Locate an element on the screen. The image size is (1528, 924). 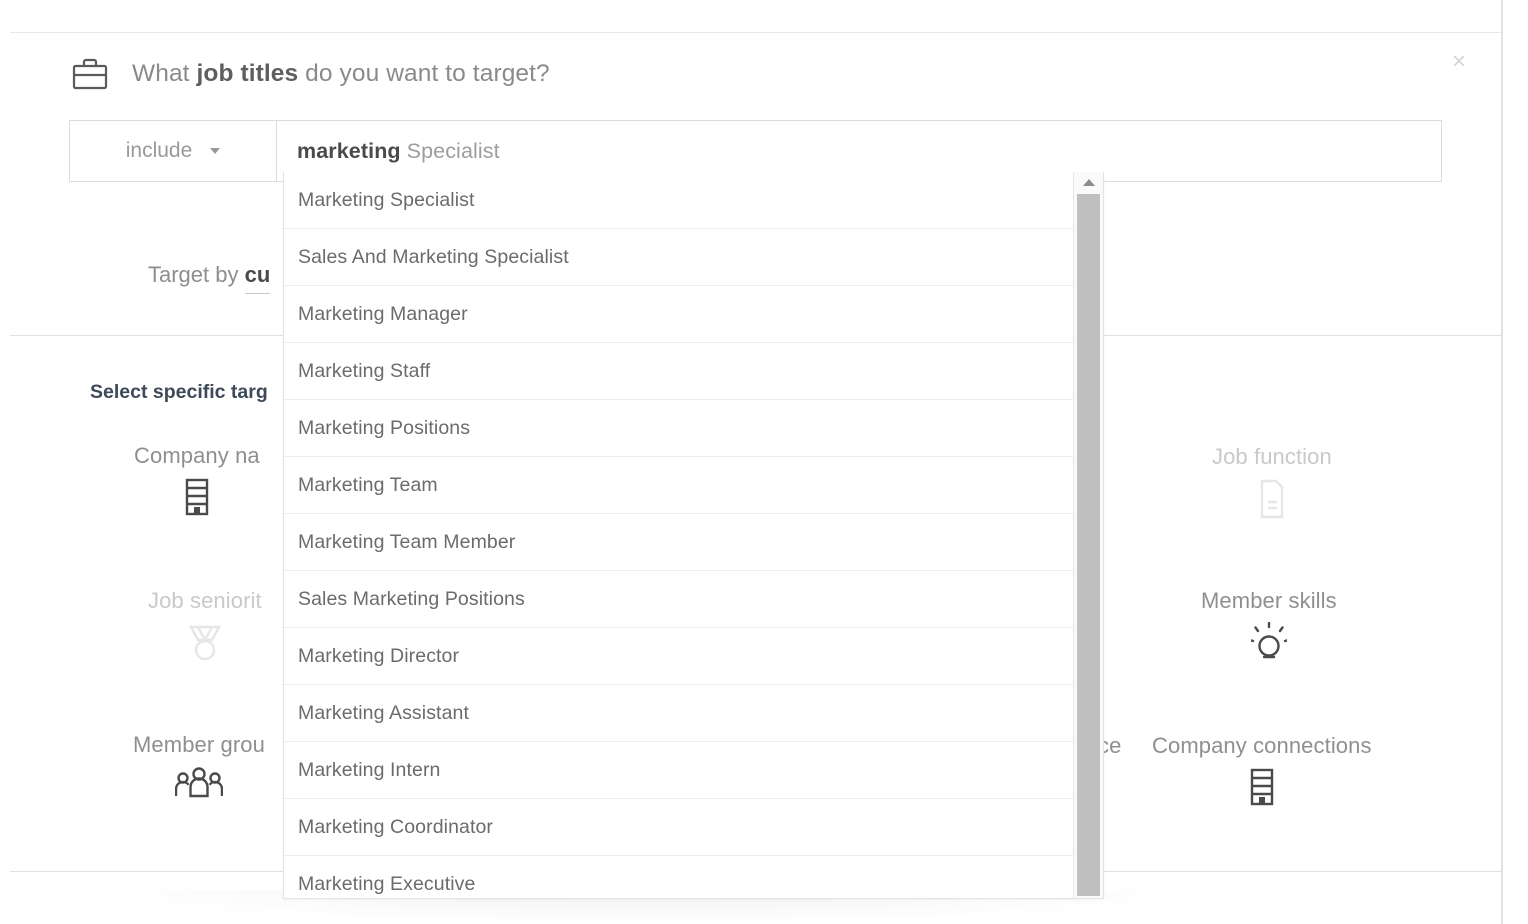
chevron-down-icon is located at coordinates (215, 151).